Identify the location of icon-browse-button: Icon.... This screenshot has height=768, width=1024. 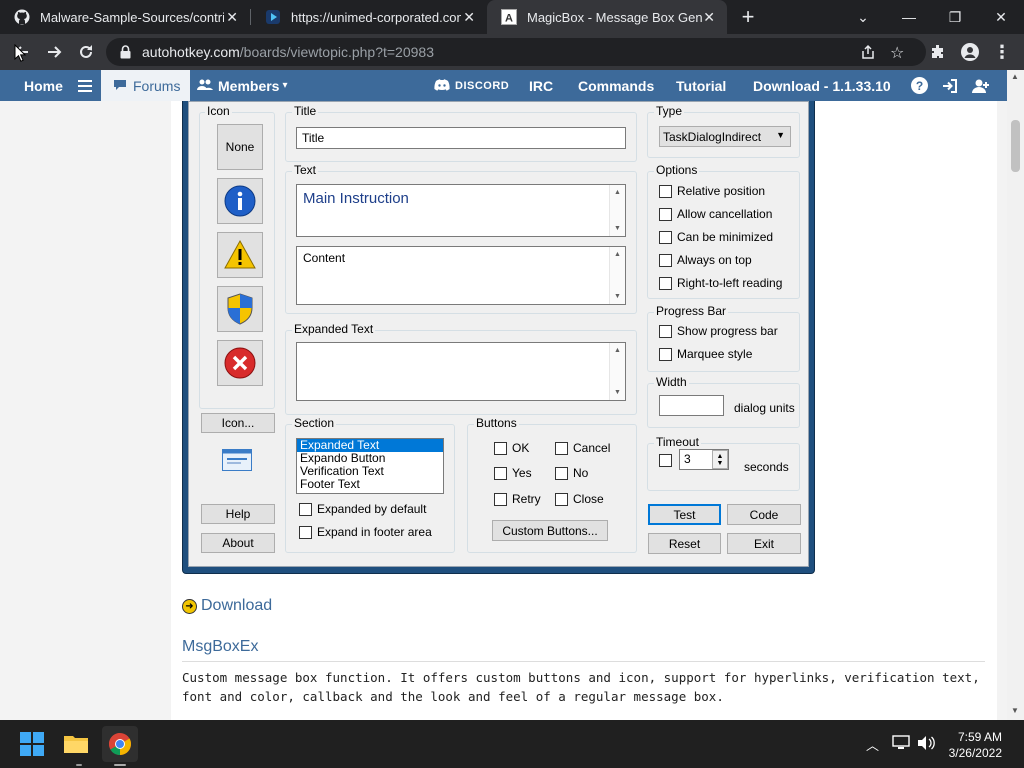
(238, 423).